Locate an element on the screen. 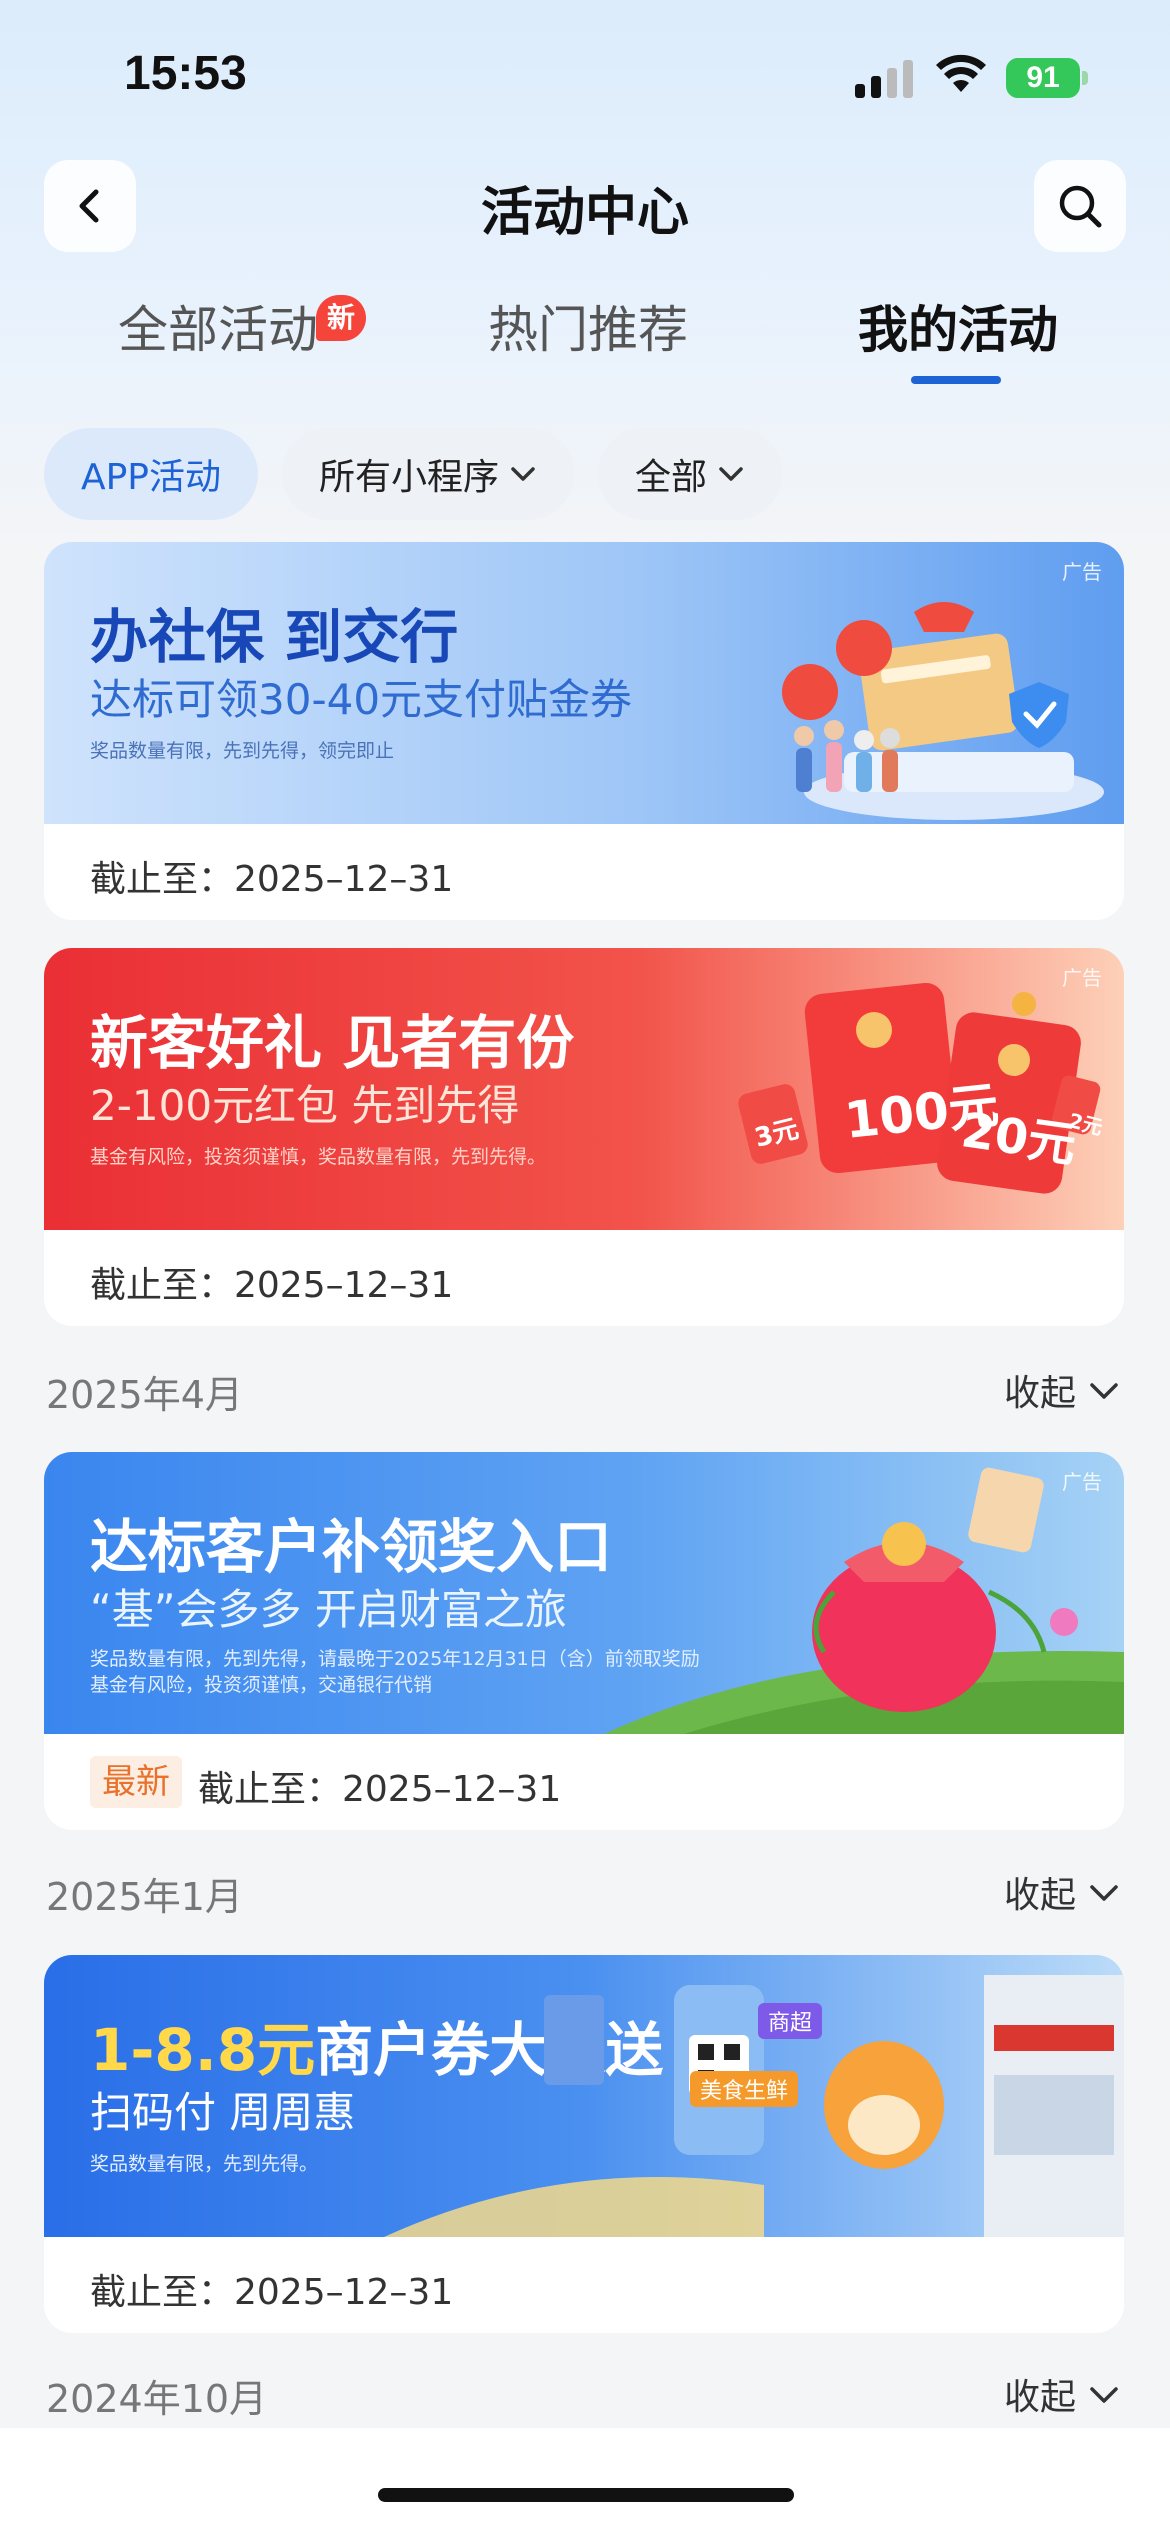 The image size is (1170, 2532). banner-title: 达标客户补领奖入口 is located at coordinates (351, 1547).